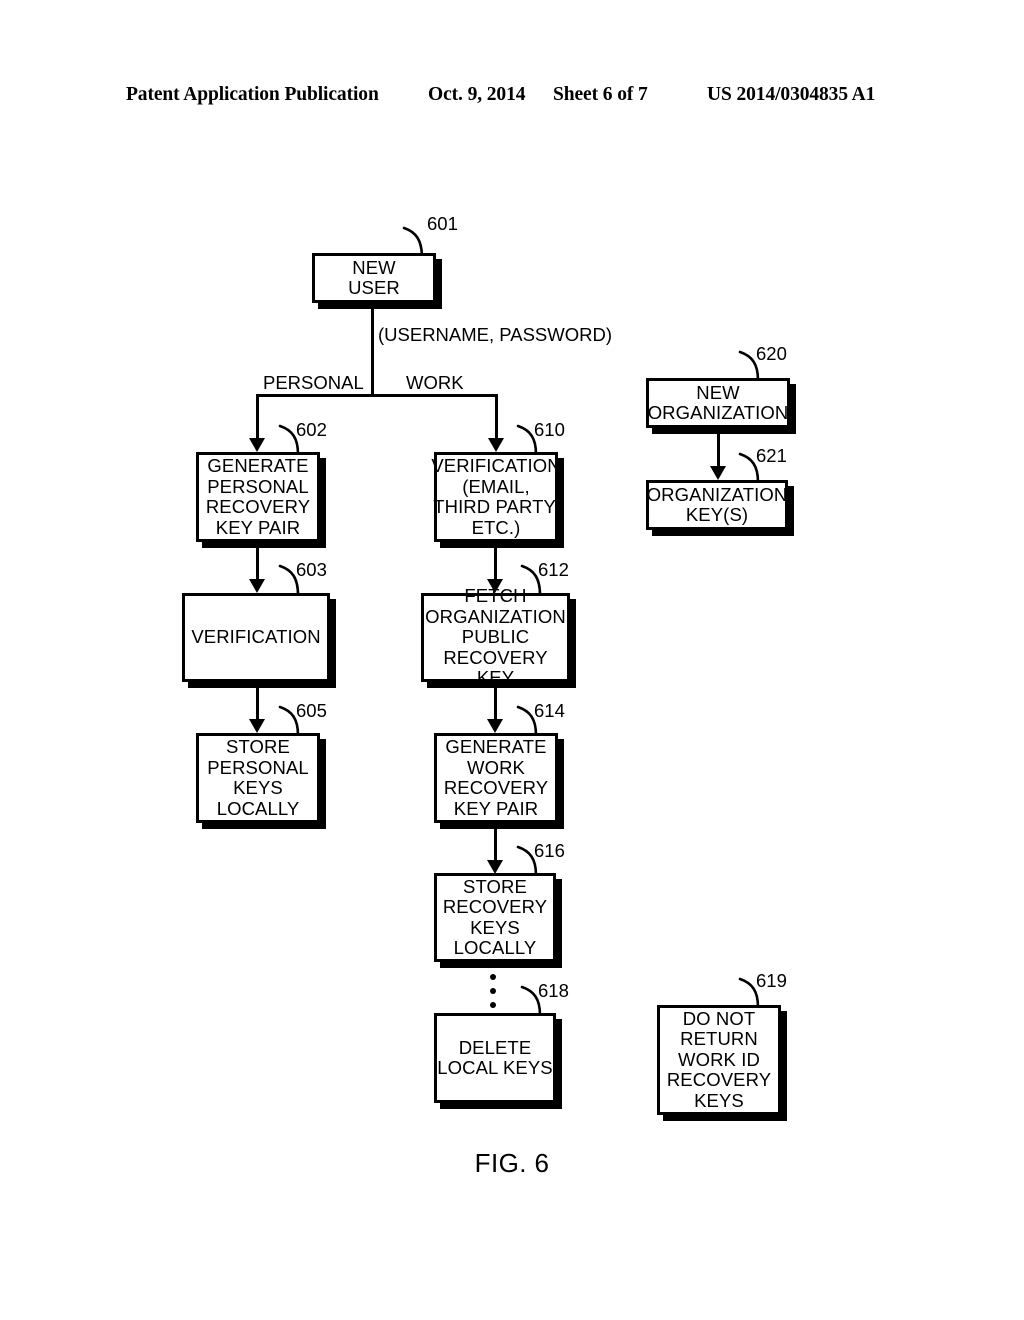  I want to click on refnum-610: 610, so click(549, 429).